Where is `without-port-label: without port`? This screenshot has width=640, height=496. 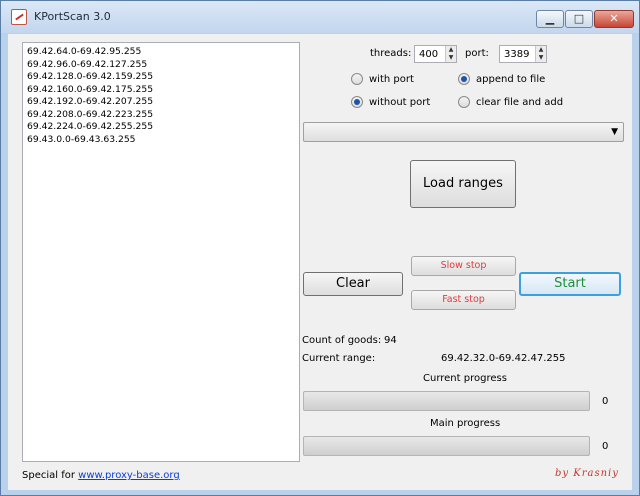
without-port-label: without port is located at coordinates (399, 102).